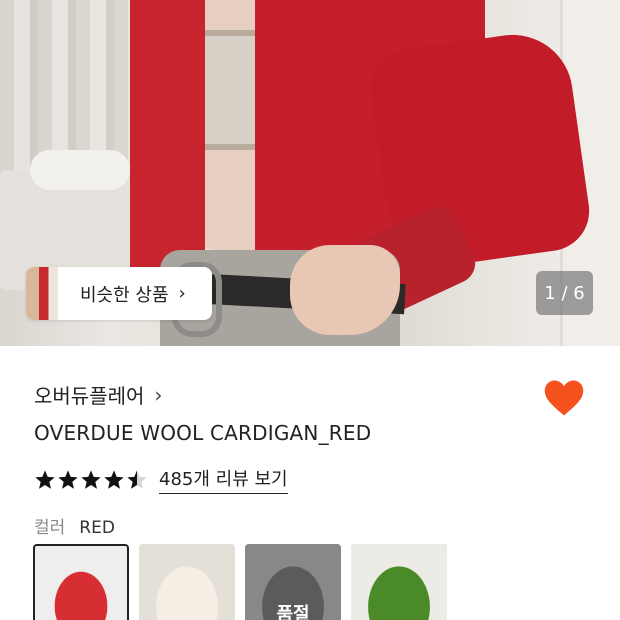 The image size is (620, 620). I want to click on sold-out-label: 품절, so click(293, 612).